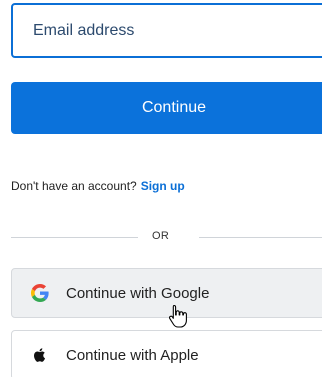 The height and width of the screenshot is (377, 322). I want to click on continue-button: Continue, so click(166, 108).